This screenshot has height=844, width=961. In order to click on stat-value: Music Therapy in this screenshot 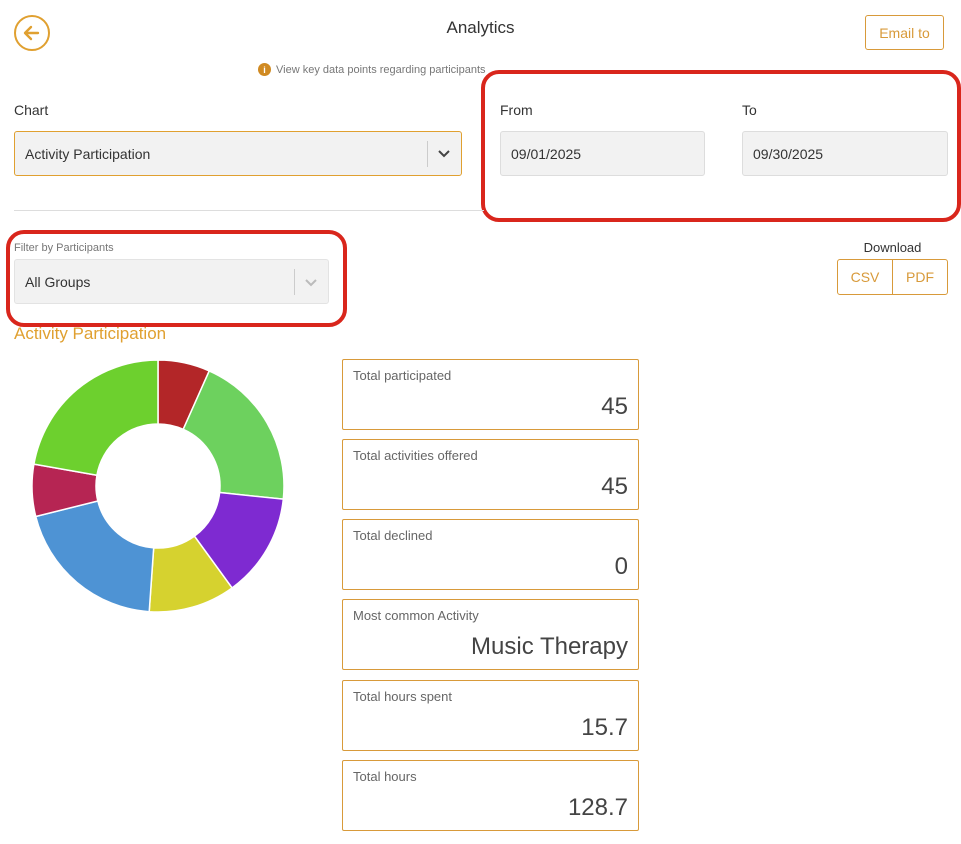, I will do `click(549, 646)`.